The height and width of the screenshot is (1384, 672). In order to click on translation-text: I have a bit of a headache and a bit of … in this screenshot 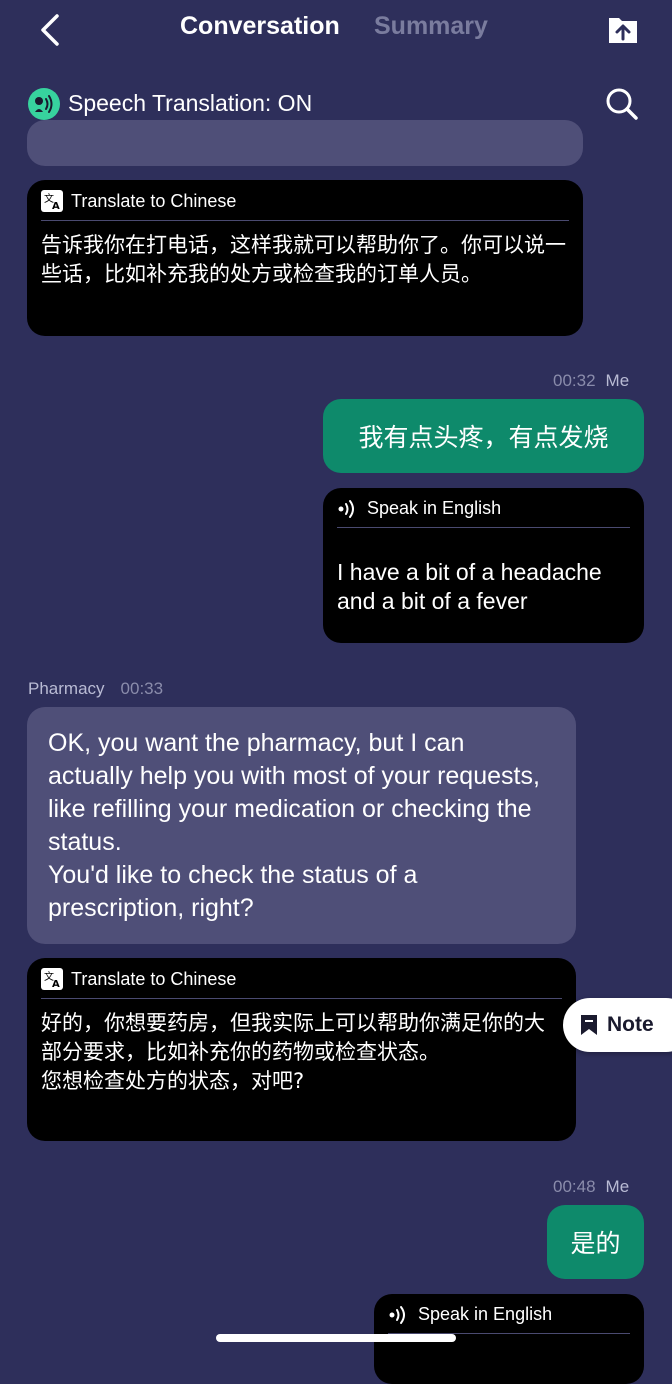, I will do `click(469, 586)`.